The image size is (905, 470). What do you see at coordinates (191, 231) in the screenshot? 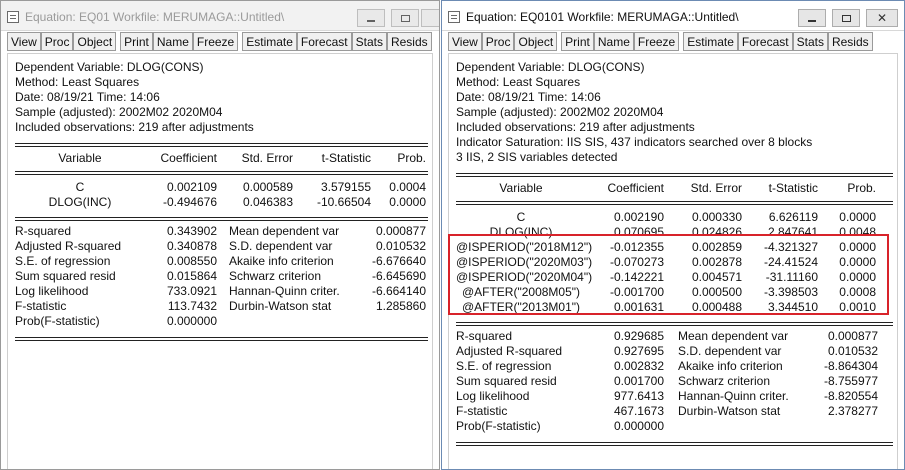
I see `stat-value: 0.343902` at bounding box center [191, 231].